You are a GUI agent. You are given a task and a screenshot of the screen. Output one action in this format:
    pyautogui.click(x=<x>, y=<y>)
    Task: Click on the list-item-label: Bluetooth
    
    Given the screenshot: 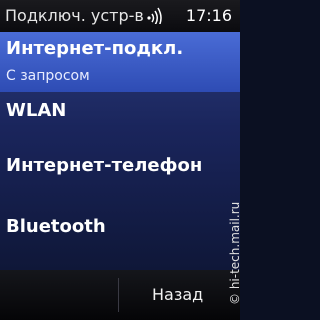 What is the action you would take?
    pyautogui.click(x=56, y=226)
    